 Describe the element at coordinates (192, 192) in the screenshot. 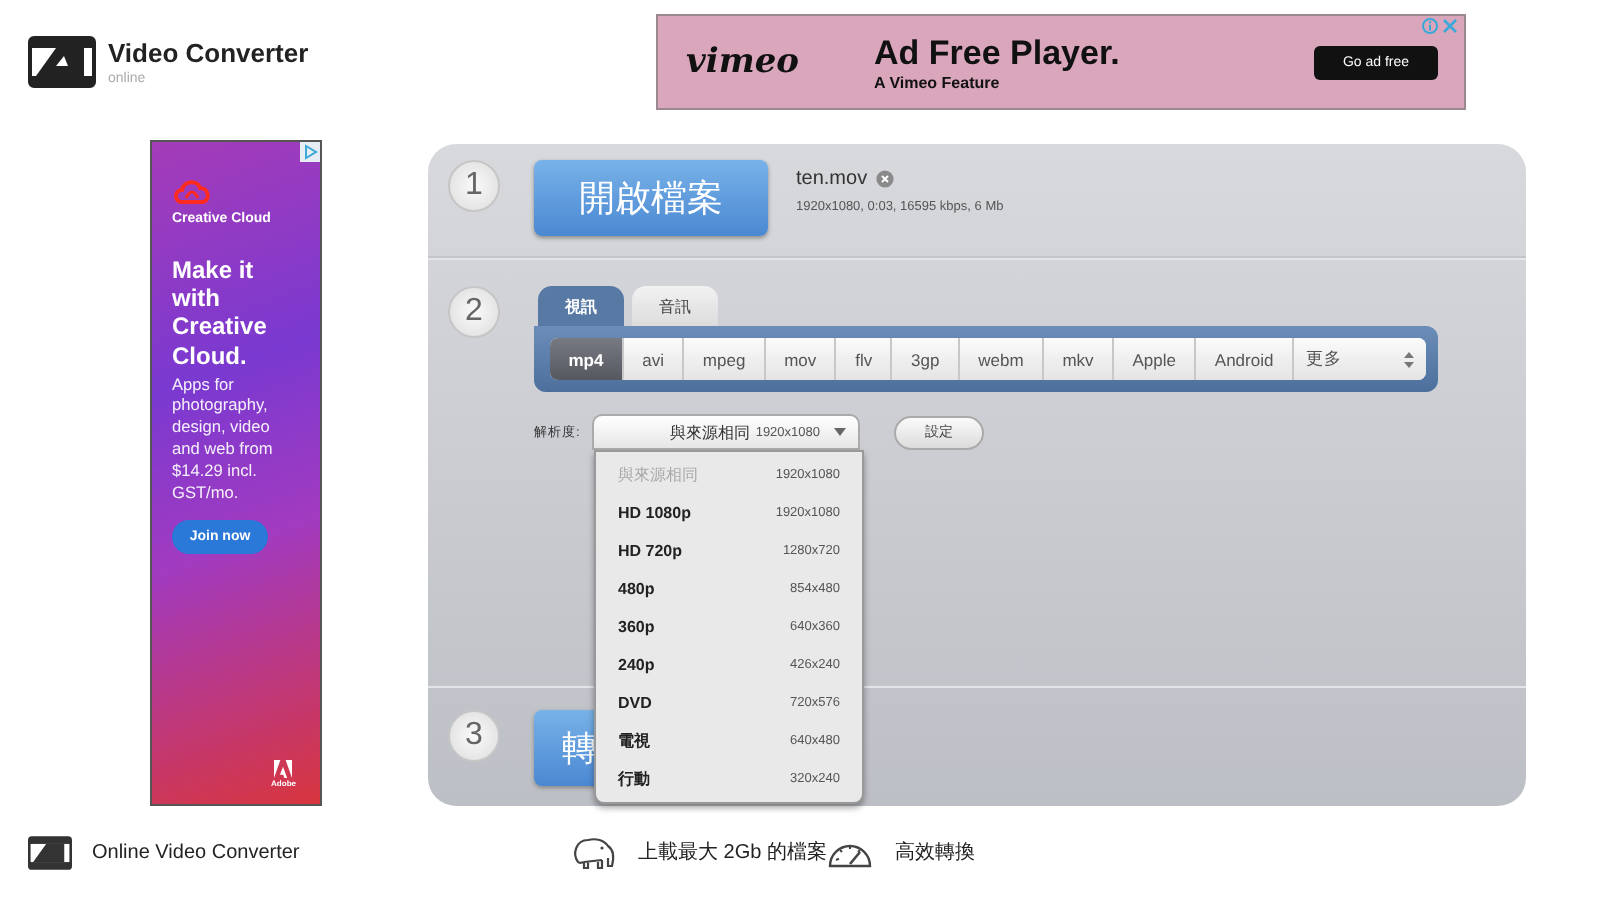

I see `cloud-logo-icon` at that location.